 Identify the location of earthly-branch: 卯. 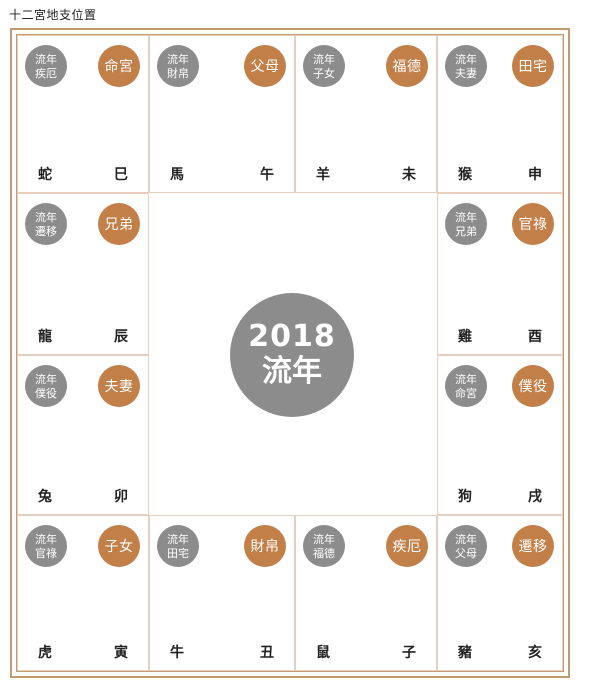
(121, 497).